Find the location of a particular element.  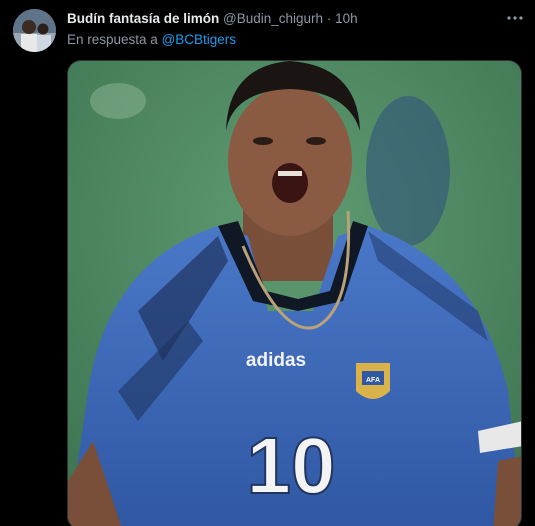

reply-prefix: En respuesta a is located at coordinates (112, 39).